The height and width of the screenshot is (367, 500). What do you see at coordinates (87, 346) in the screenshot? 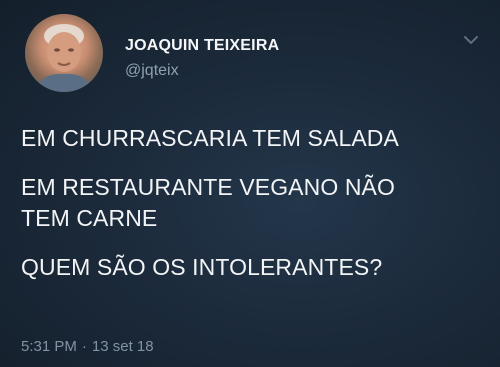
I see `tweet-timestamp: 5:31 PM · 13 set 18` at bounding box center [87, 346].